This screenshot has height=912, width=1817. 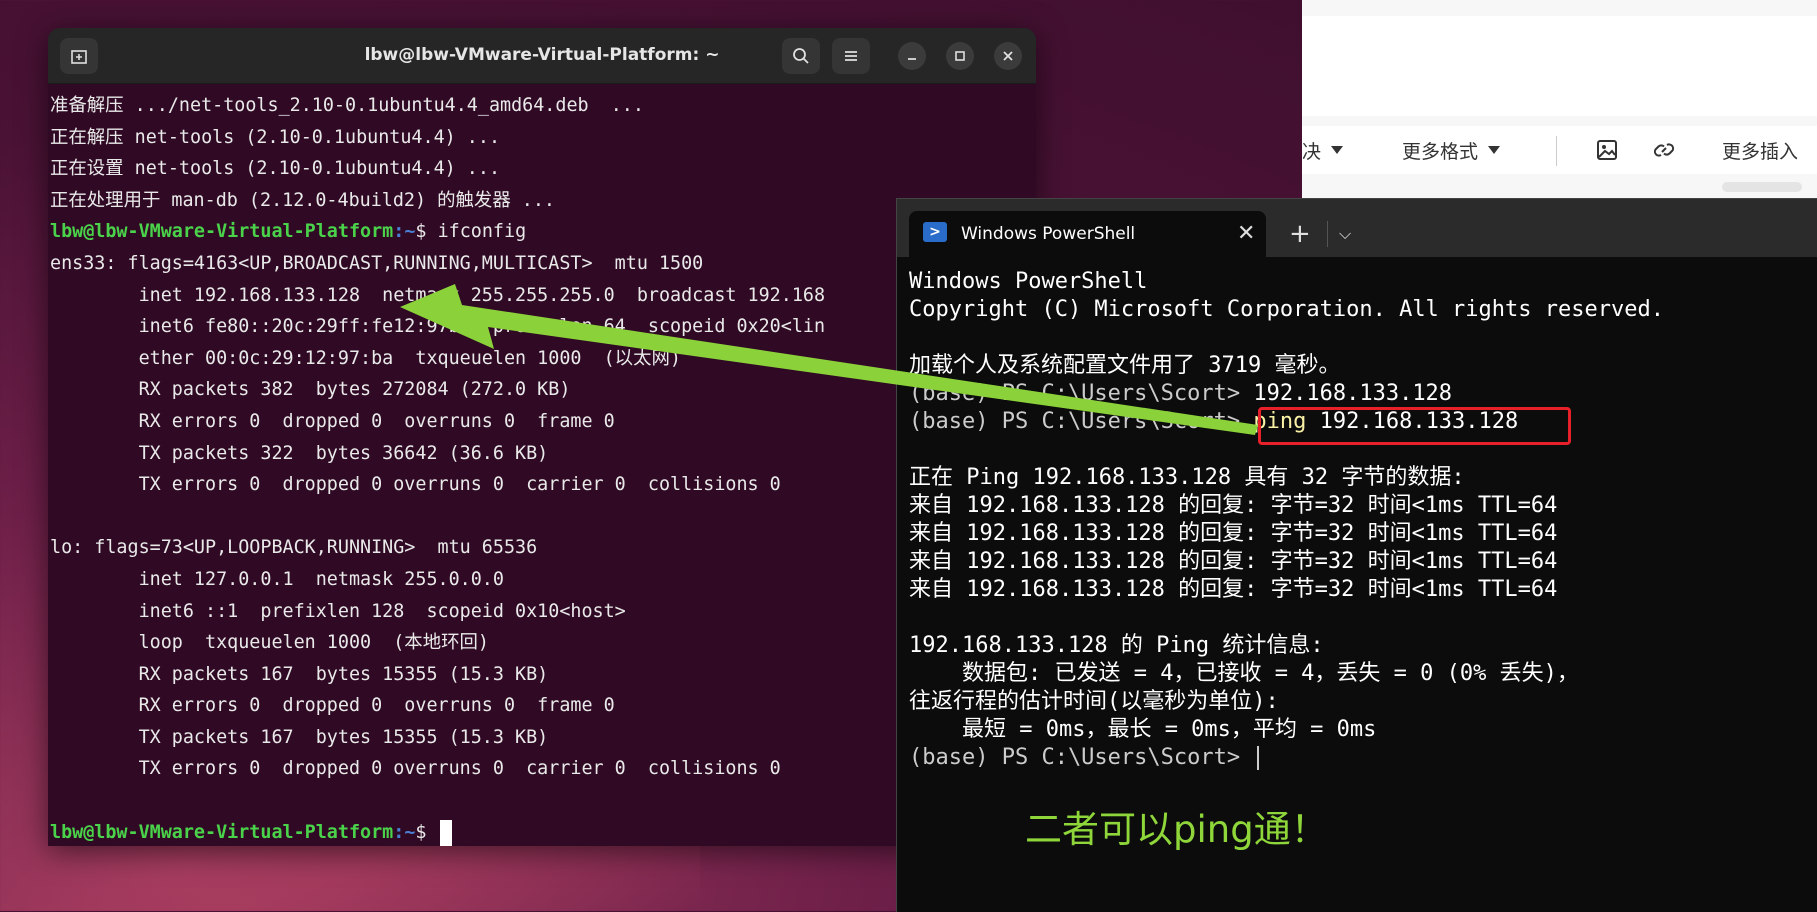 I want to click on terminal-title: lbw@lbw-VMware-Virtual-Platform: ~, so click(x=542, y=55).